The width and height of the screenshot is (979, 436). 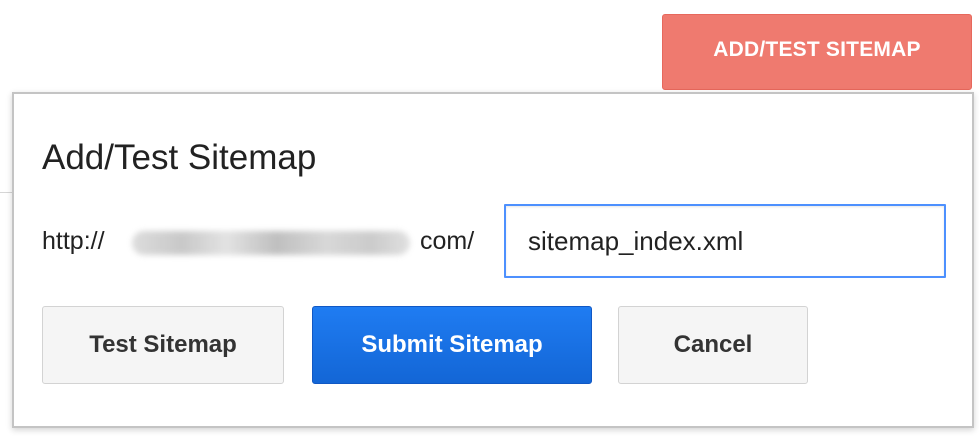 What do you see at coordinates (725, 241) in the screenshot?
I see `sitemap-path-input` at bounding box center [725, 241].